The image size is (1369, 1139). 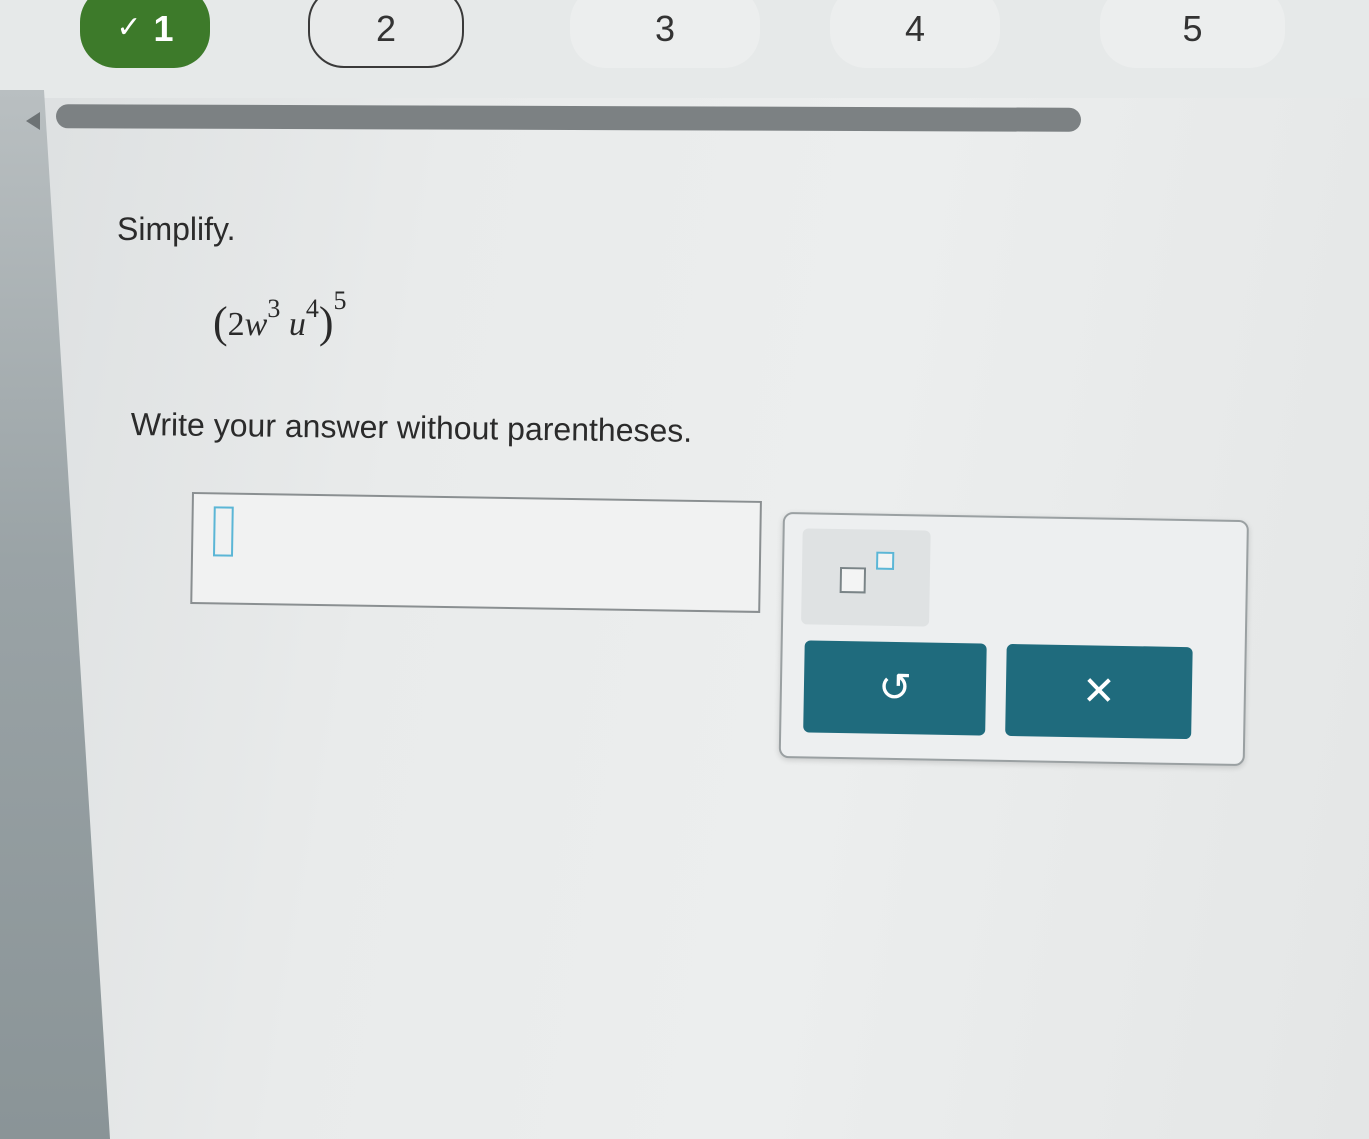 I want to click on input-placeholder-box, so click(x=223, y=531).